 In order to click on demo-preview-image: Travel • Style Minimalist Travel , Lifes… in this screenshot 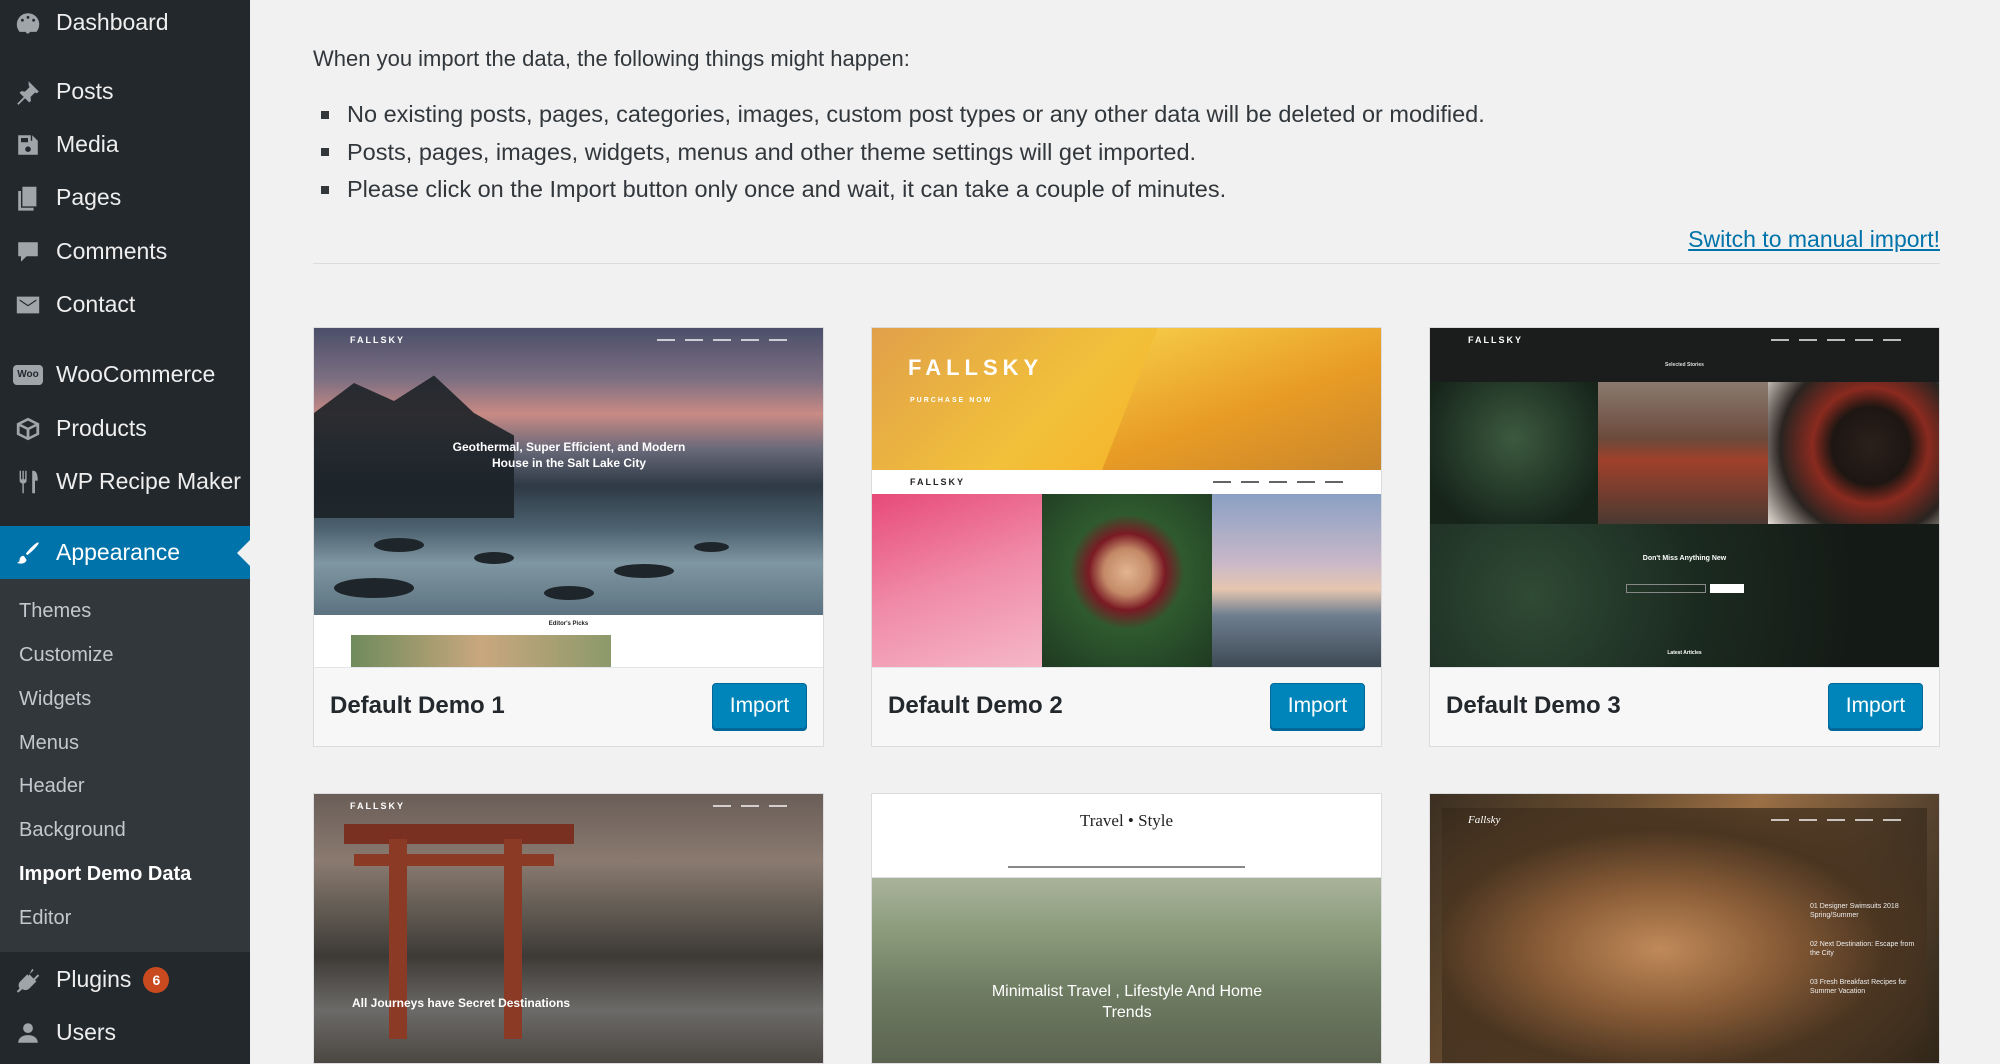, I will do `click(1126, 928)`.